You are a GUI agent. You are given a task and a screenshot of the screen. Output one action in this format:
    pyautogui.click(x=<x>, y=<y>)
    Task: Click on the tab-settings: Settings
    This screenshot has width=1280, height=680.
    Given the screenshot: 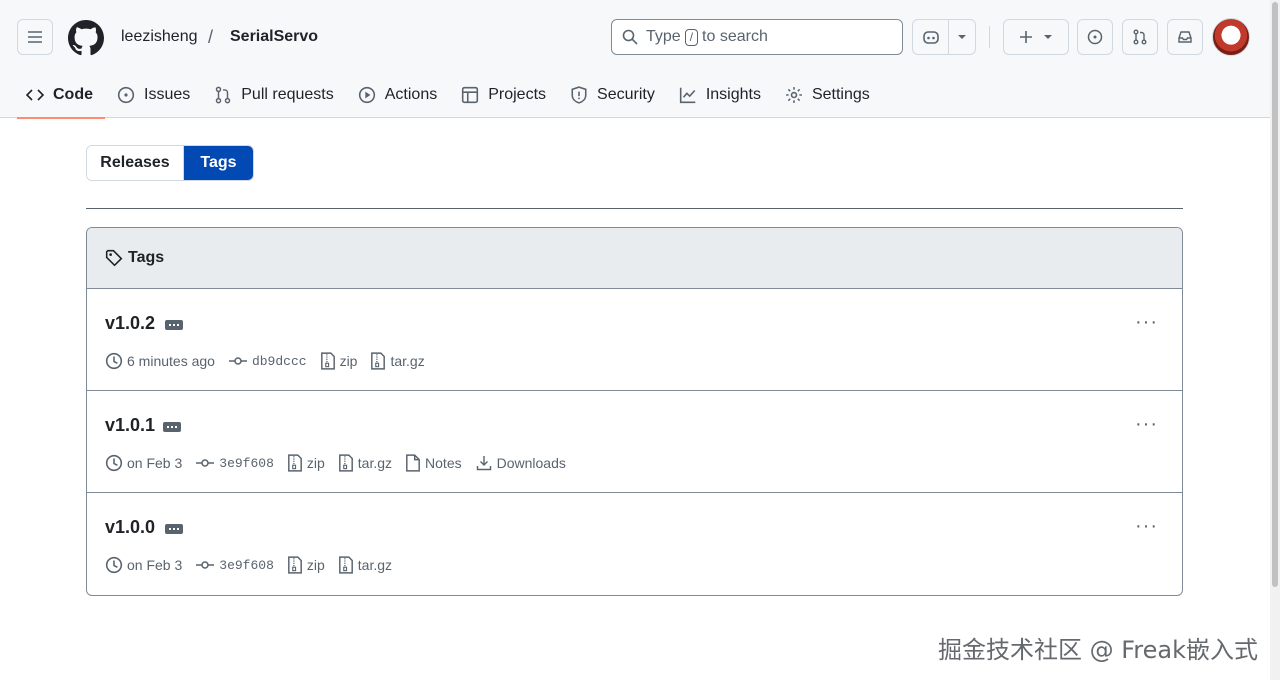 What is the action you would take?
    pyautogui.click(x=829, y=95)
    